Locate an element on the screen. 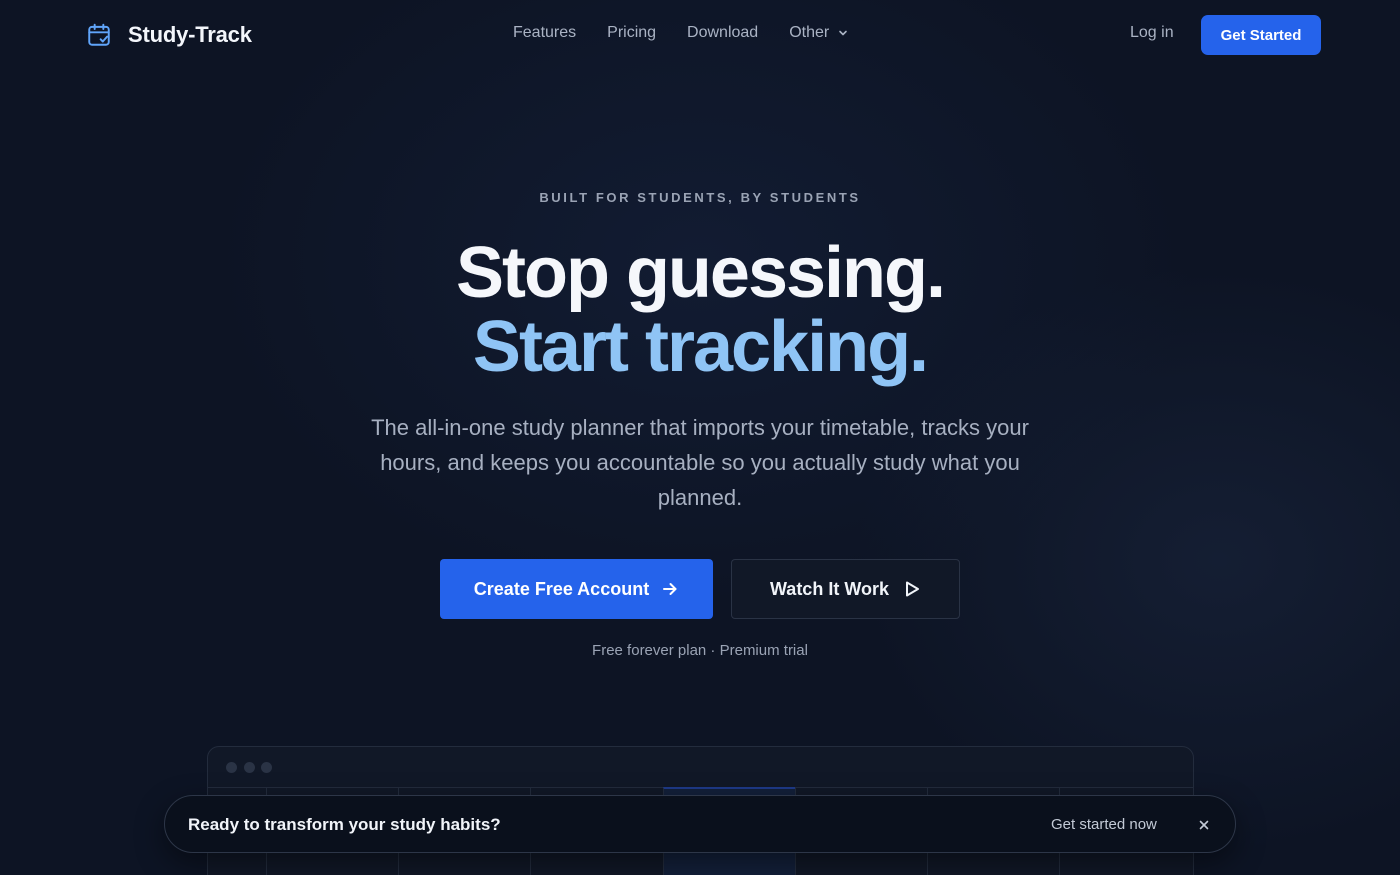  arrow-right-icon is located at coordinates (670, 589).